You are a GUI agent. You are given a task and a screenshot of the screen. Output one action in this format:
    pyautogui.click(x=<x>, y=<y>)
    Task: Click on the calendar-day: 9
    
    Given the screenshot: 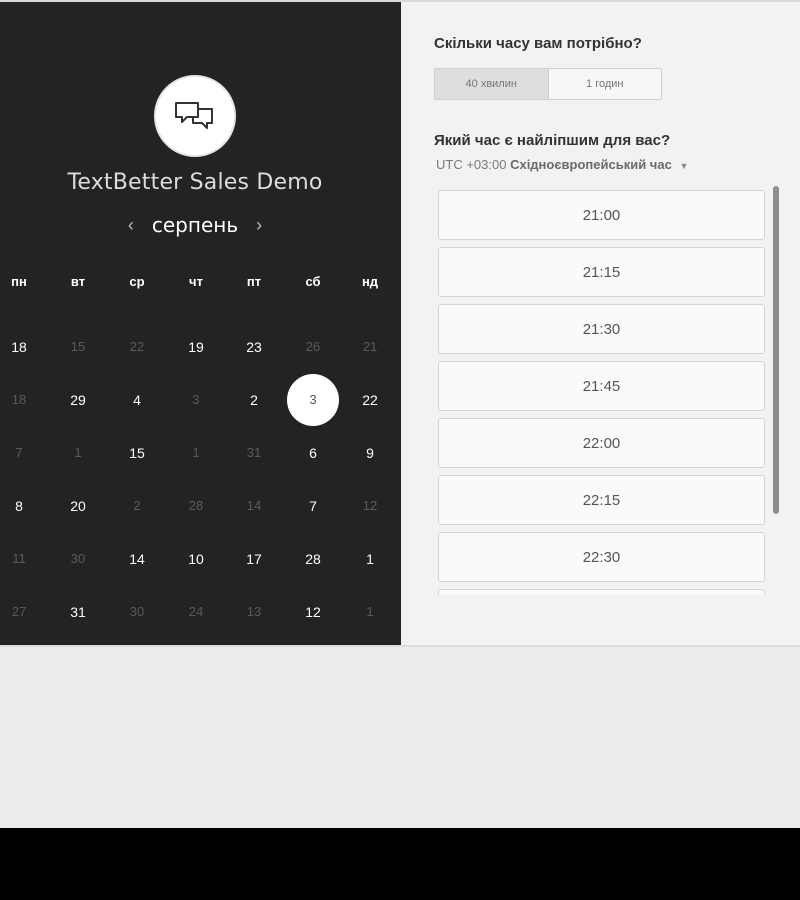 What is the action you would take?
    pyautogui.click(x=370, y=453)
    